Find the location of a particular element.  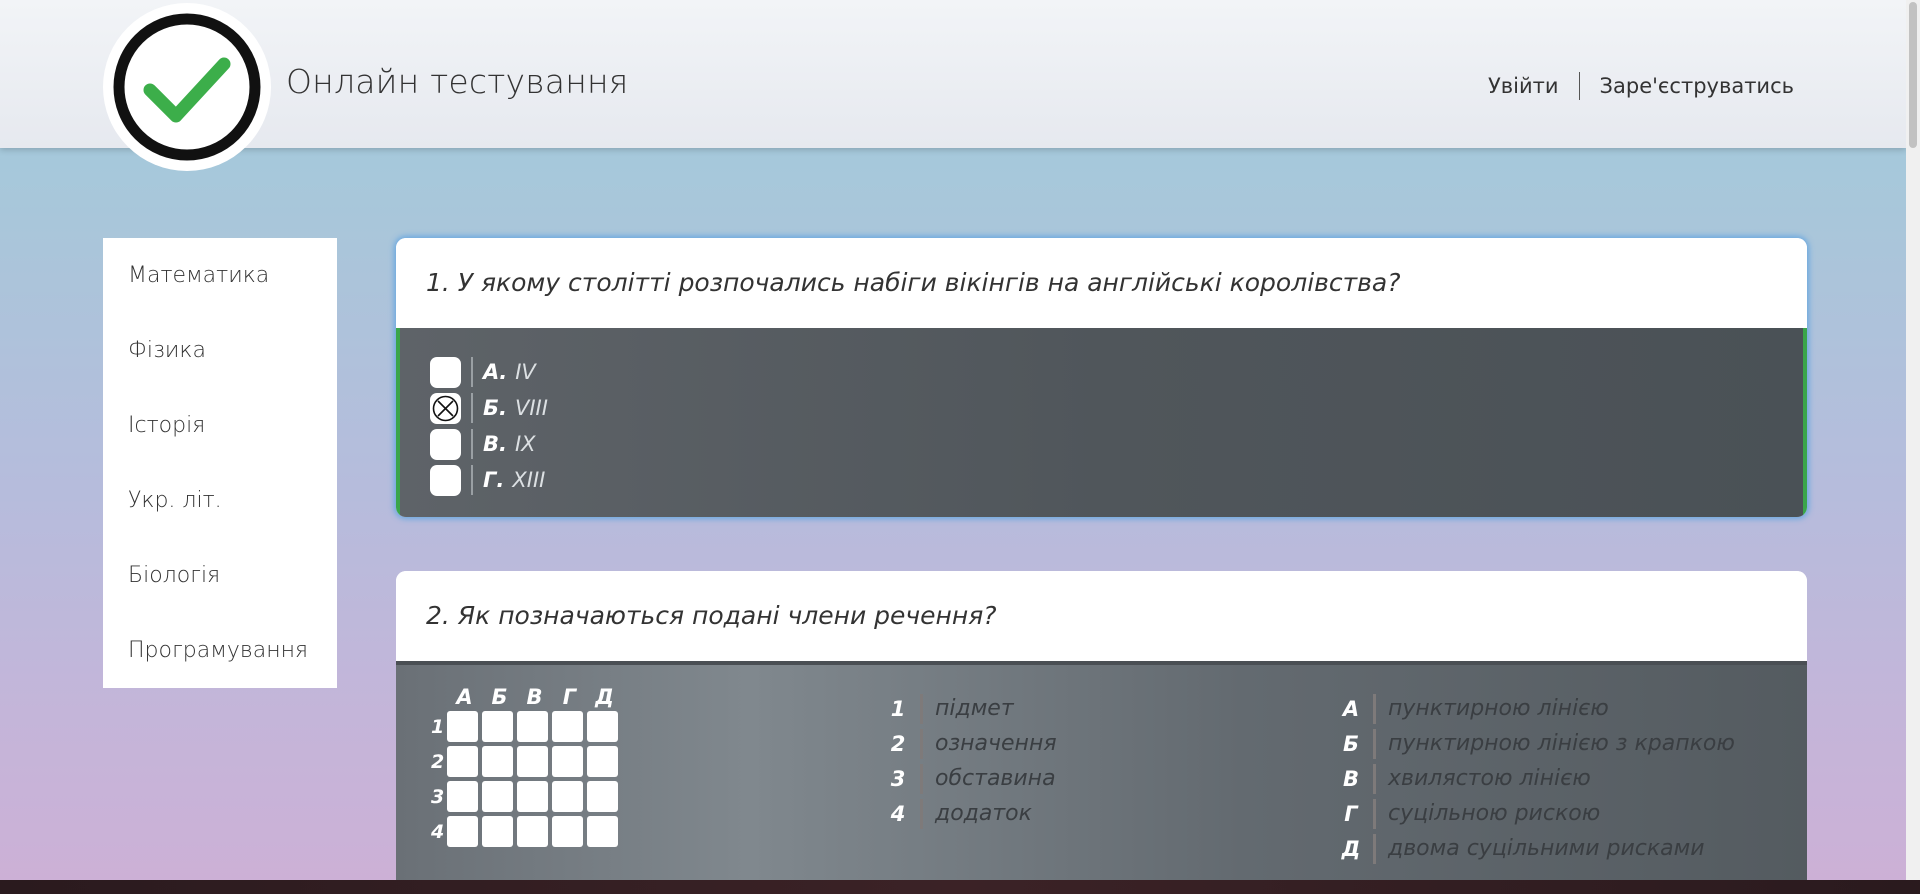

grid-row-label: 2 is located at coordinates (438, 761).